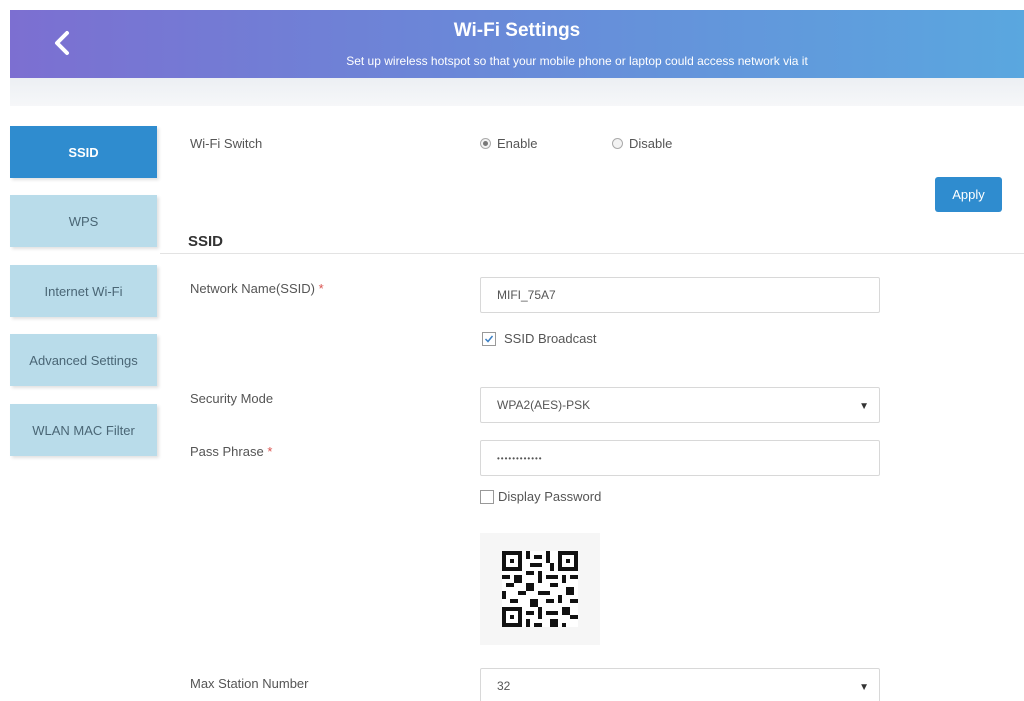 Image resolution: width=1024 pixels, height=701 pixels. I want to click on sidebar-item-label: SSID, so click(83, 152).